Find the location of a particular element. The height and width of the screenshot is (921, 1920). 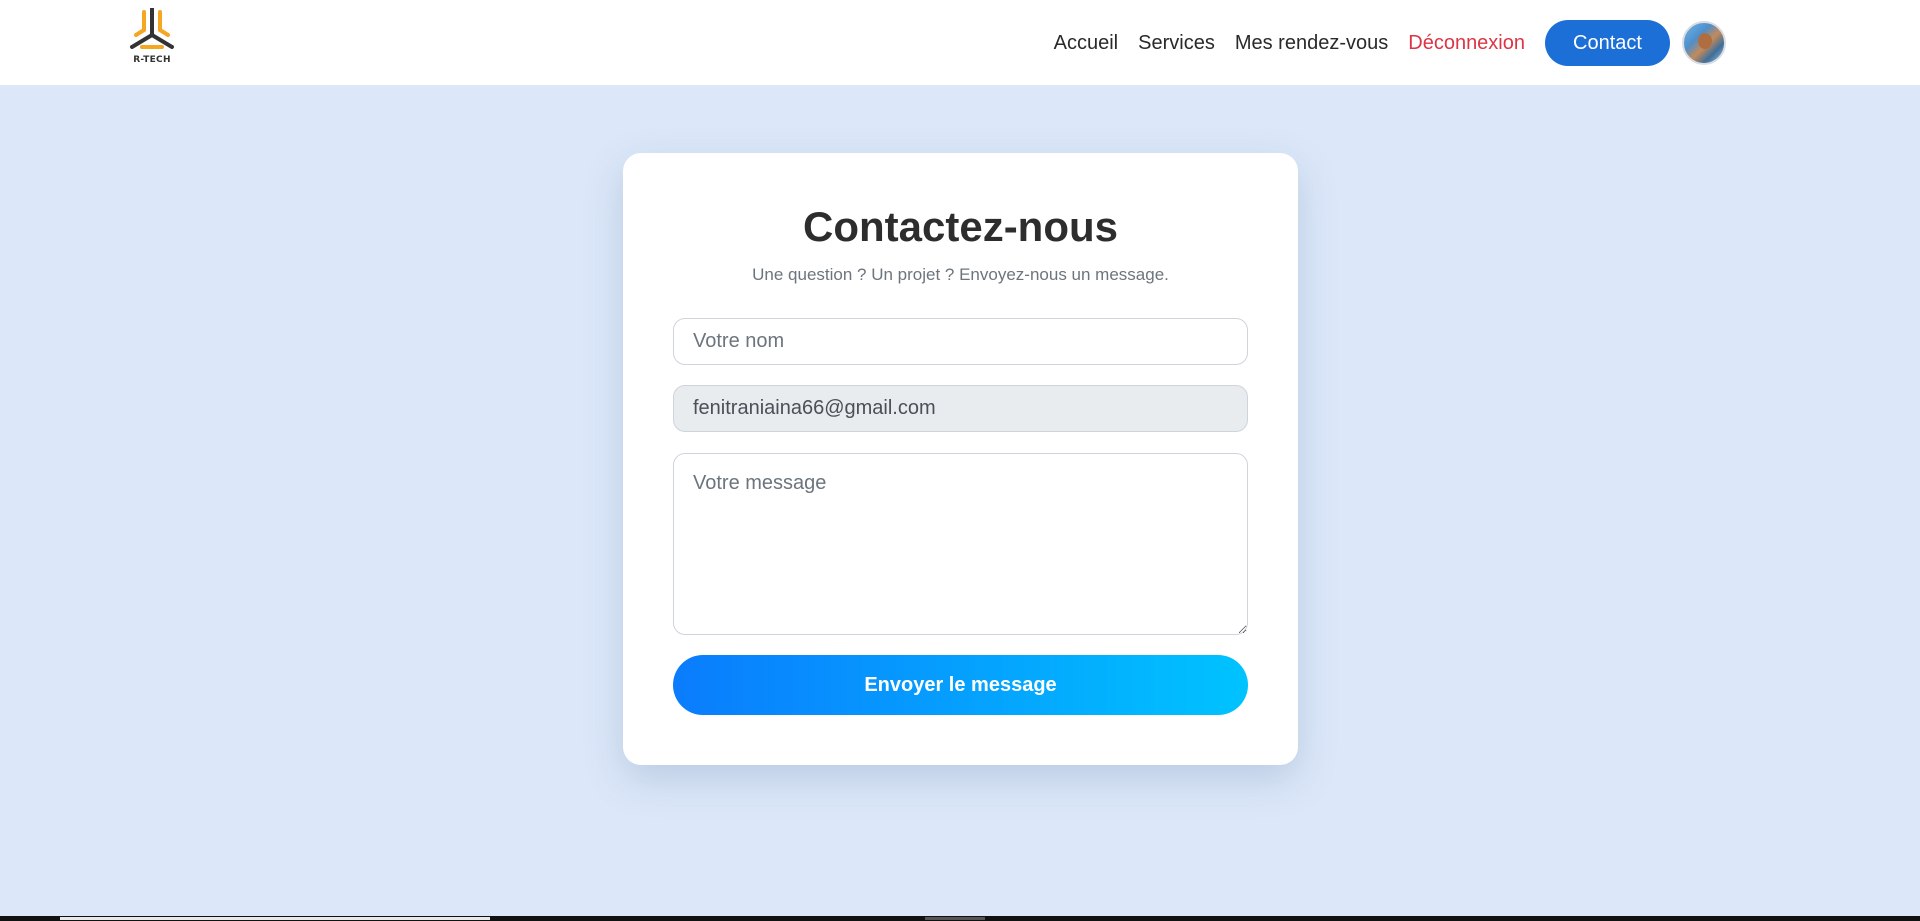

brand-logo: R-TECH is located at coordinates (152, 39).